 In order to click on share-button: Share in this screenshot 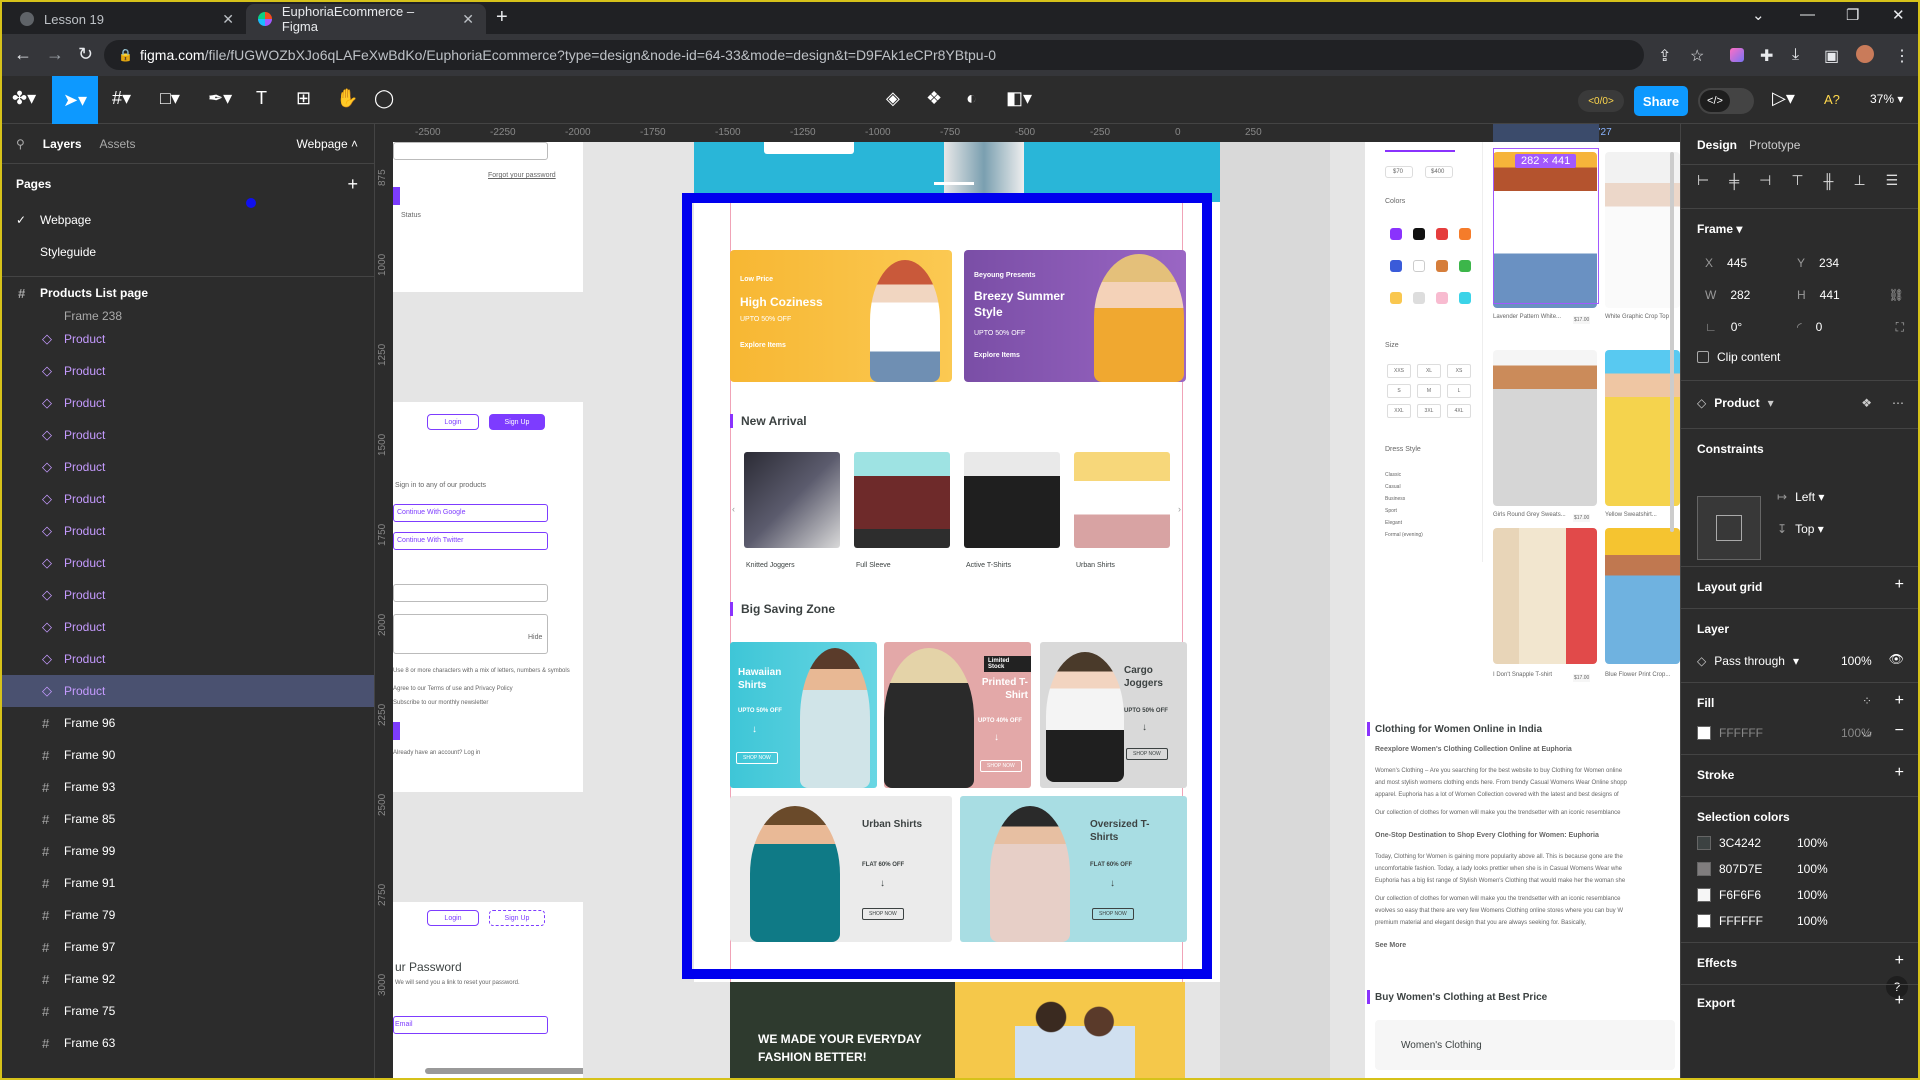, I will do `click(1661, 101)`.